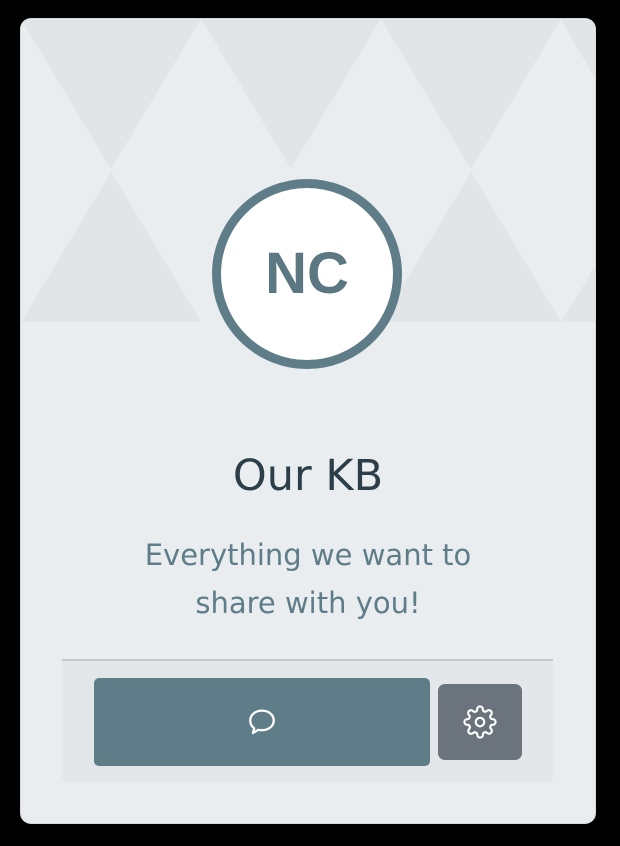 The width and height of the screenshot is (620, 846). Describe the element at coordinates (308, 555) in the screenshot. I see `card-subtitle-line-1: Everything we want to` at that location.